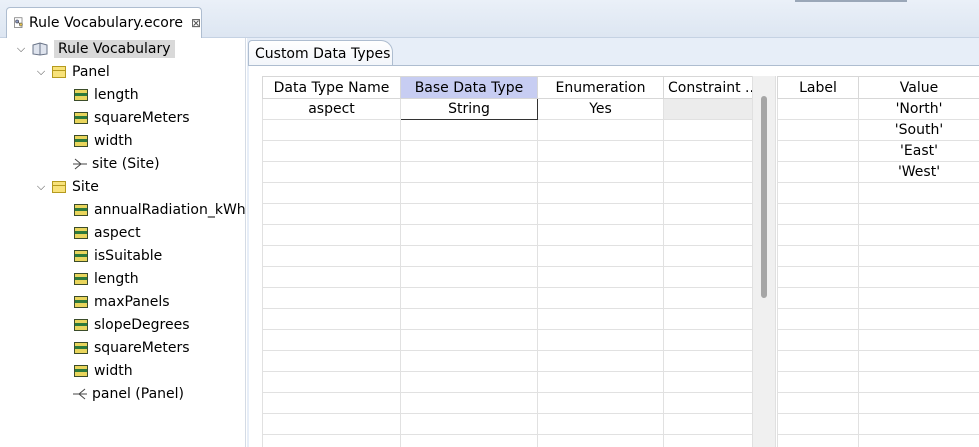 This screenshot has height=447, width=979. I want to click on table-cell: String, so click(469, 109).